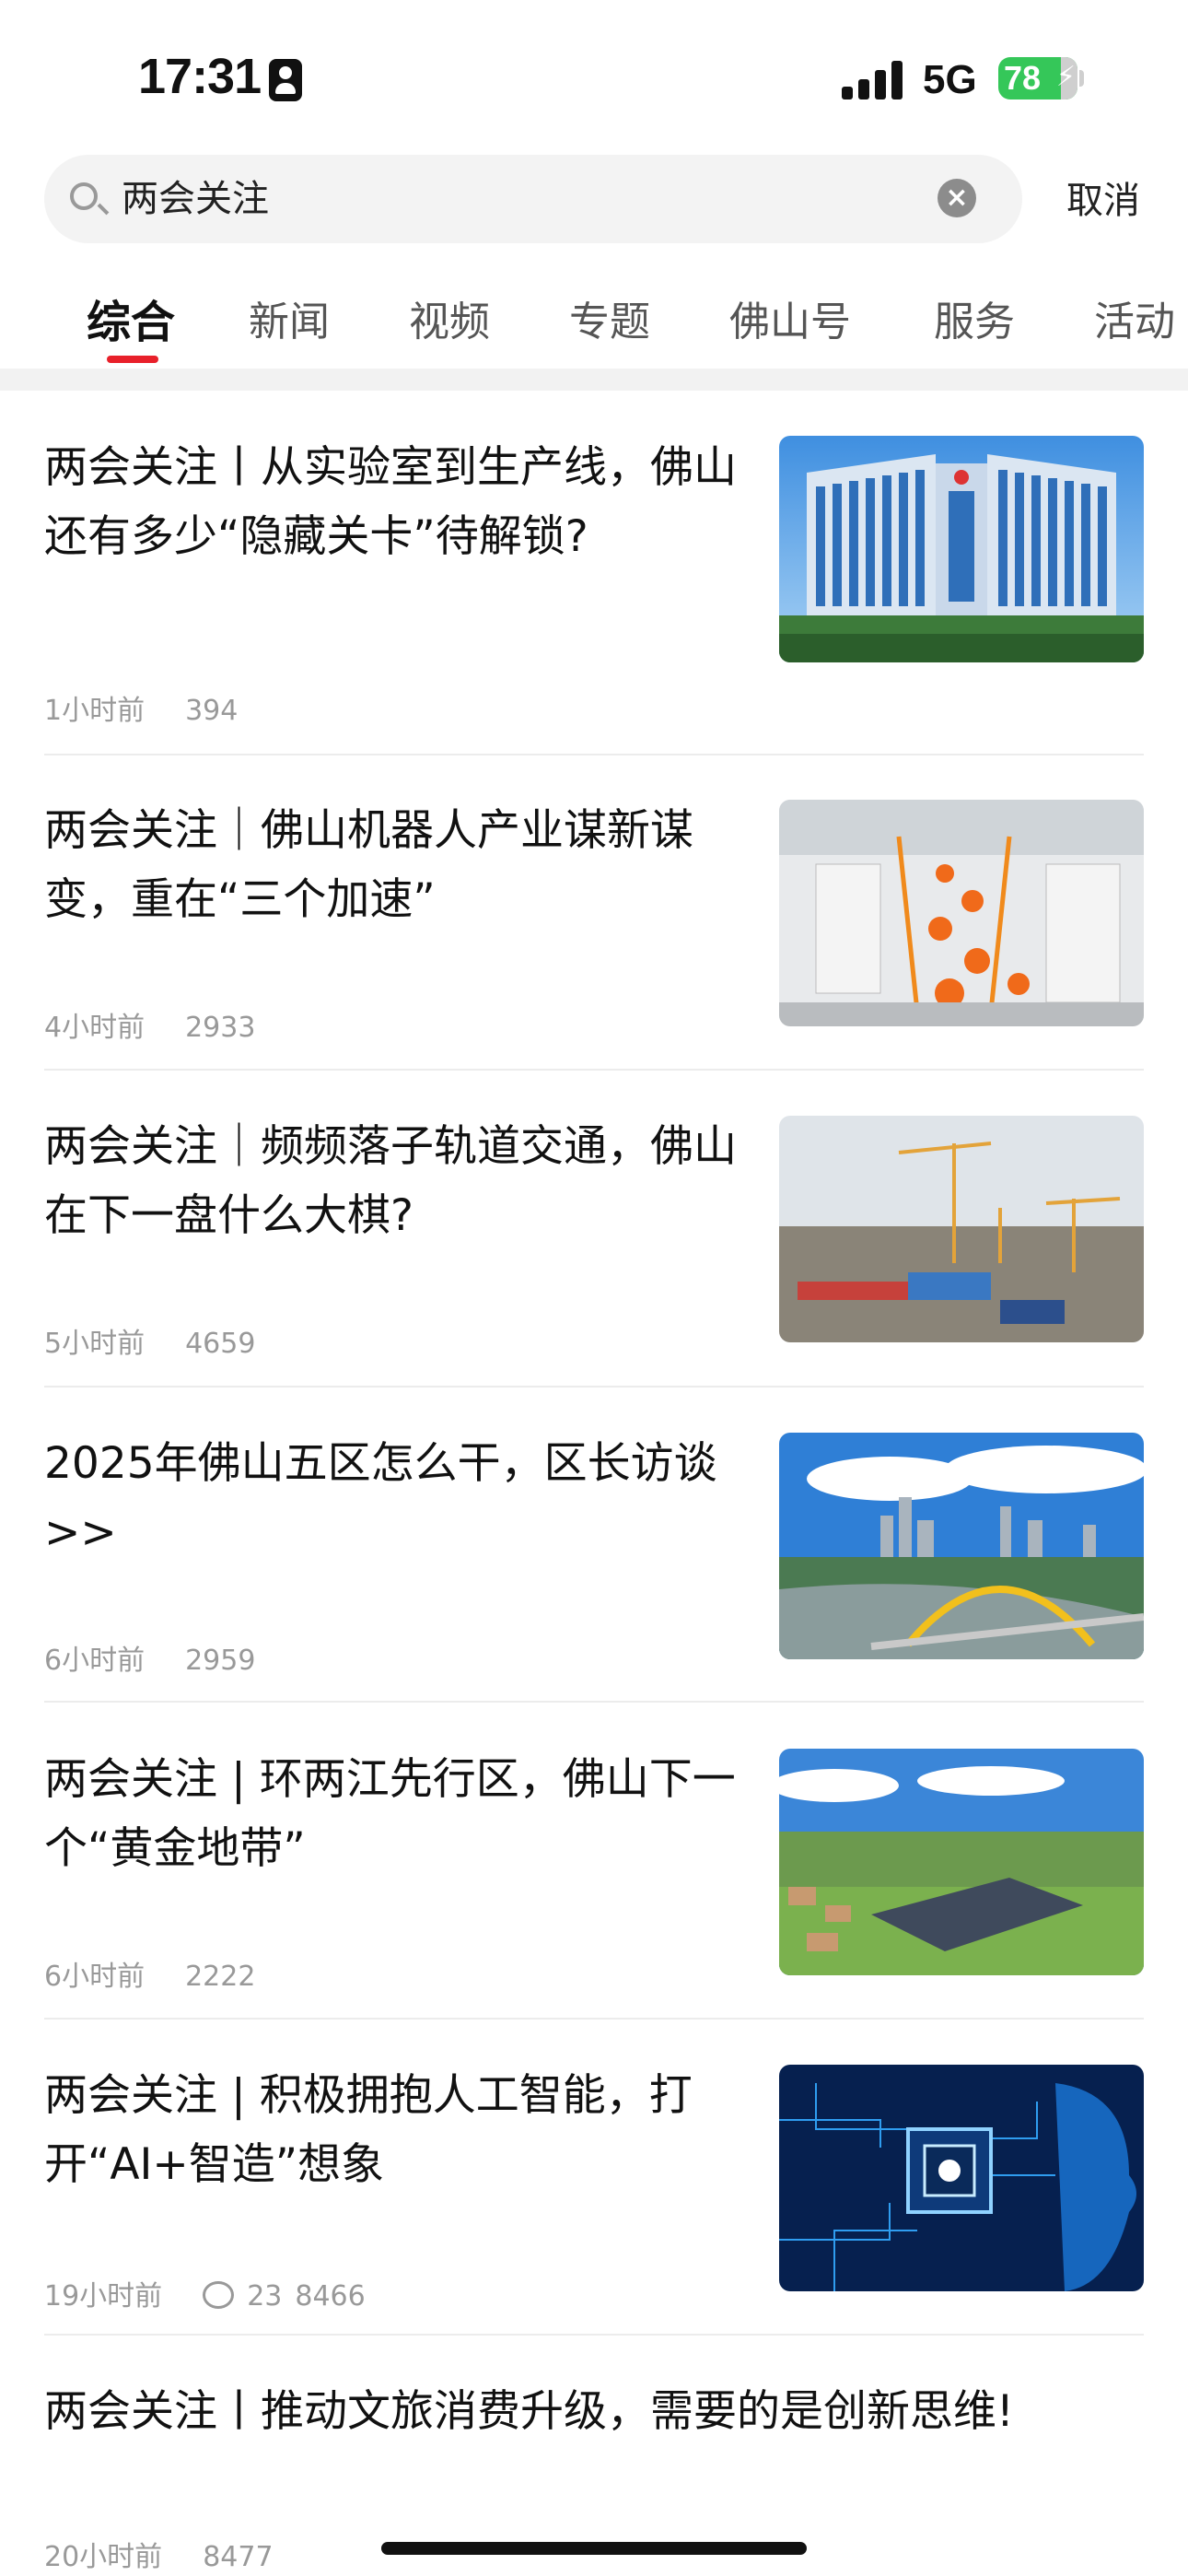 The height and width of the screenshot is (2576, 1188). I want to click on category-tabs: 综合 新闻 视频 专题 佛山号 服务 活动, so click(594, 322).